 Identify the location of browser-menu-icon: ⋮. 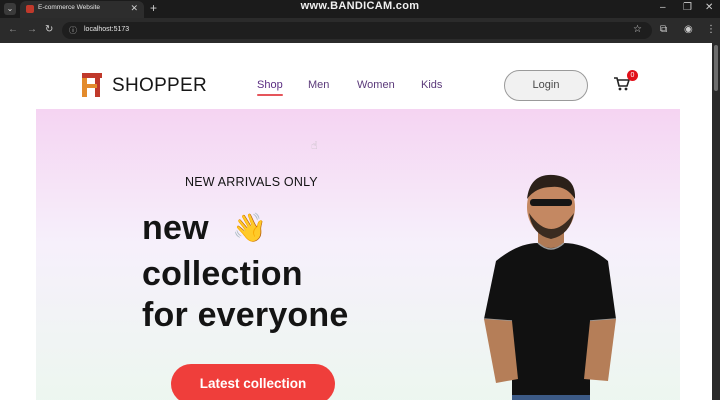
(711, 29).